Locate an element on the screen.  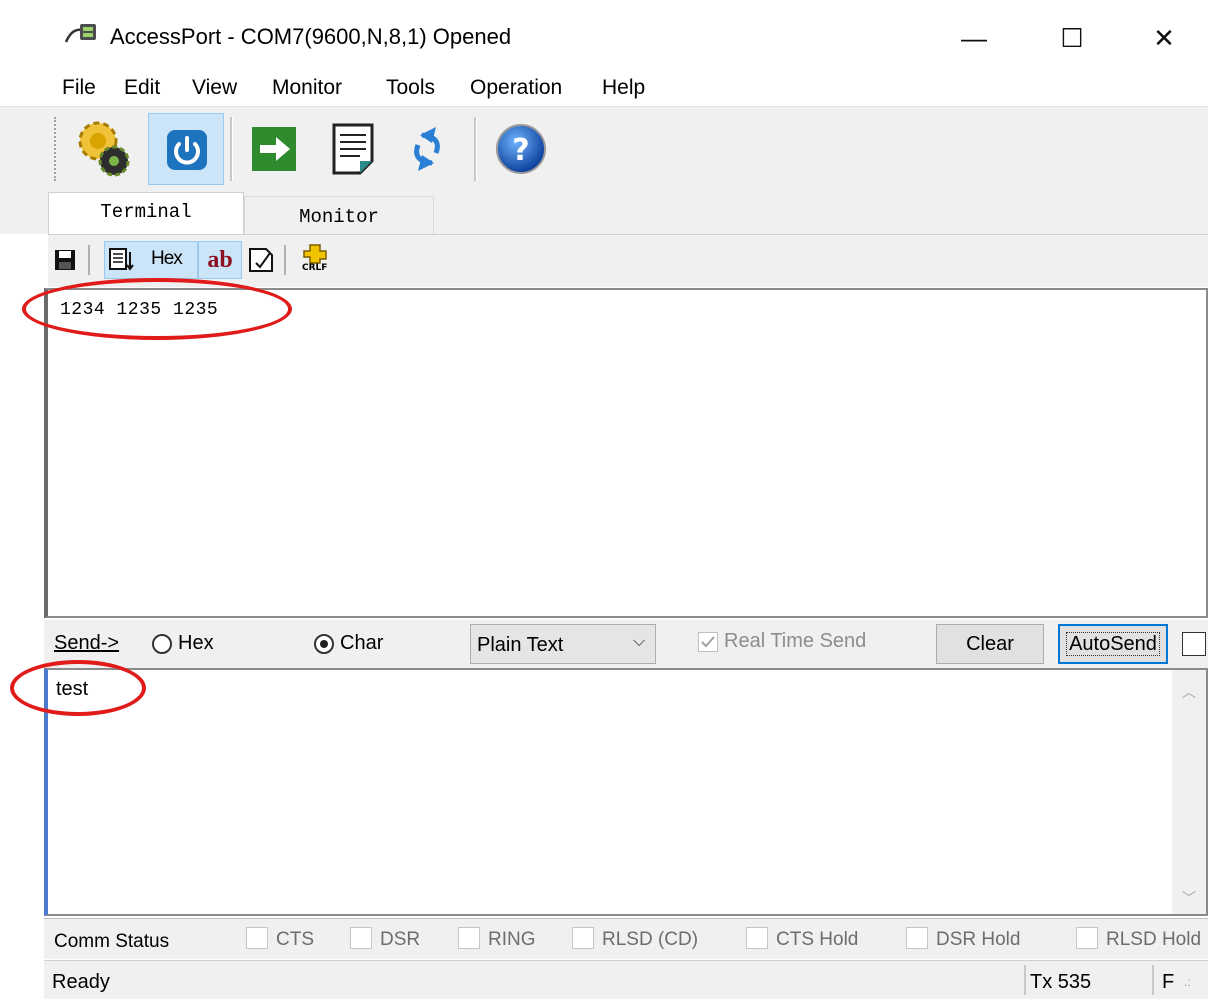
edit-note-icon is located at coordinates (261, 260).